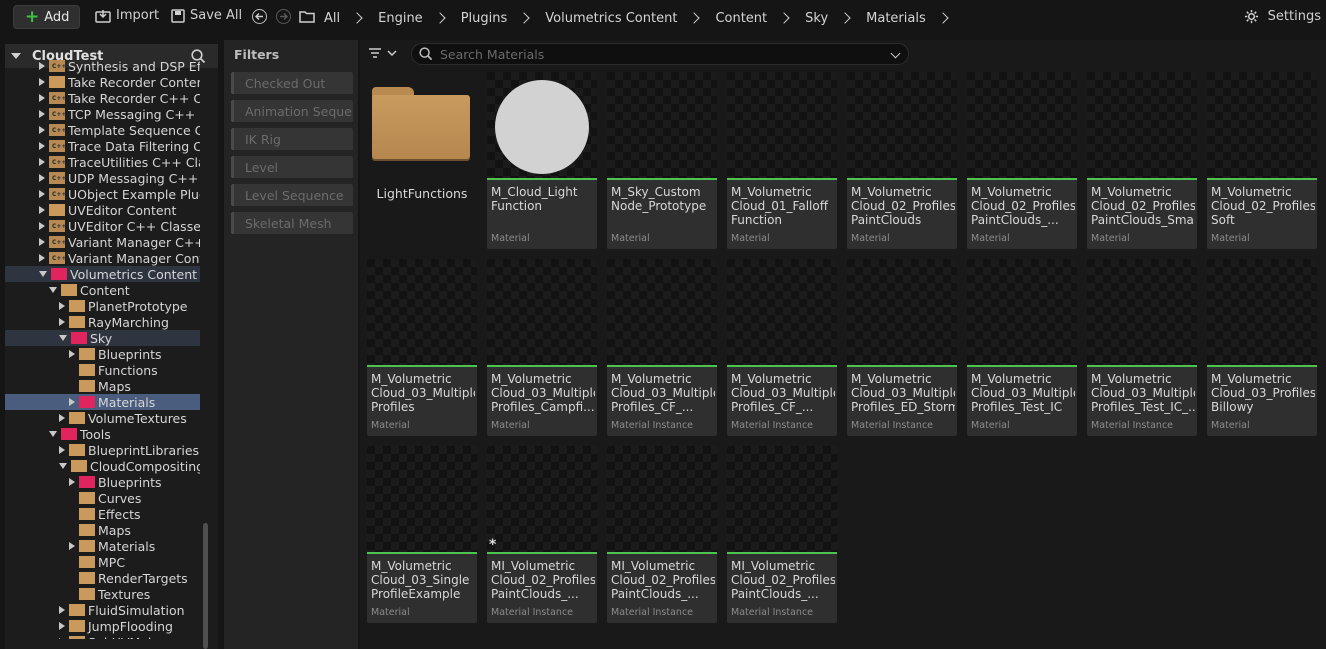 The height and width of the screenshot is (649, 1326). I want to click on tree-scrollbar, so click(205, 586).